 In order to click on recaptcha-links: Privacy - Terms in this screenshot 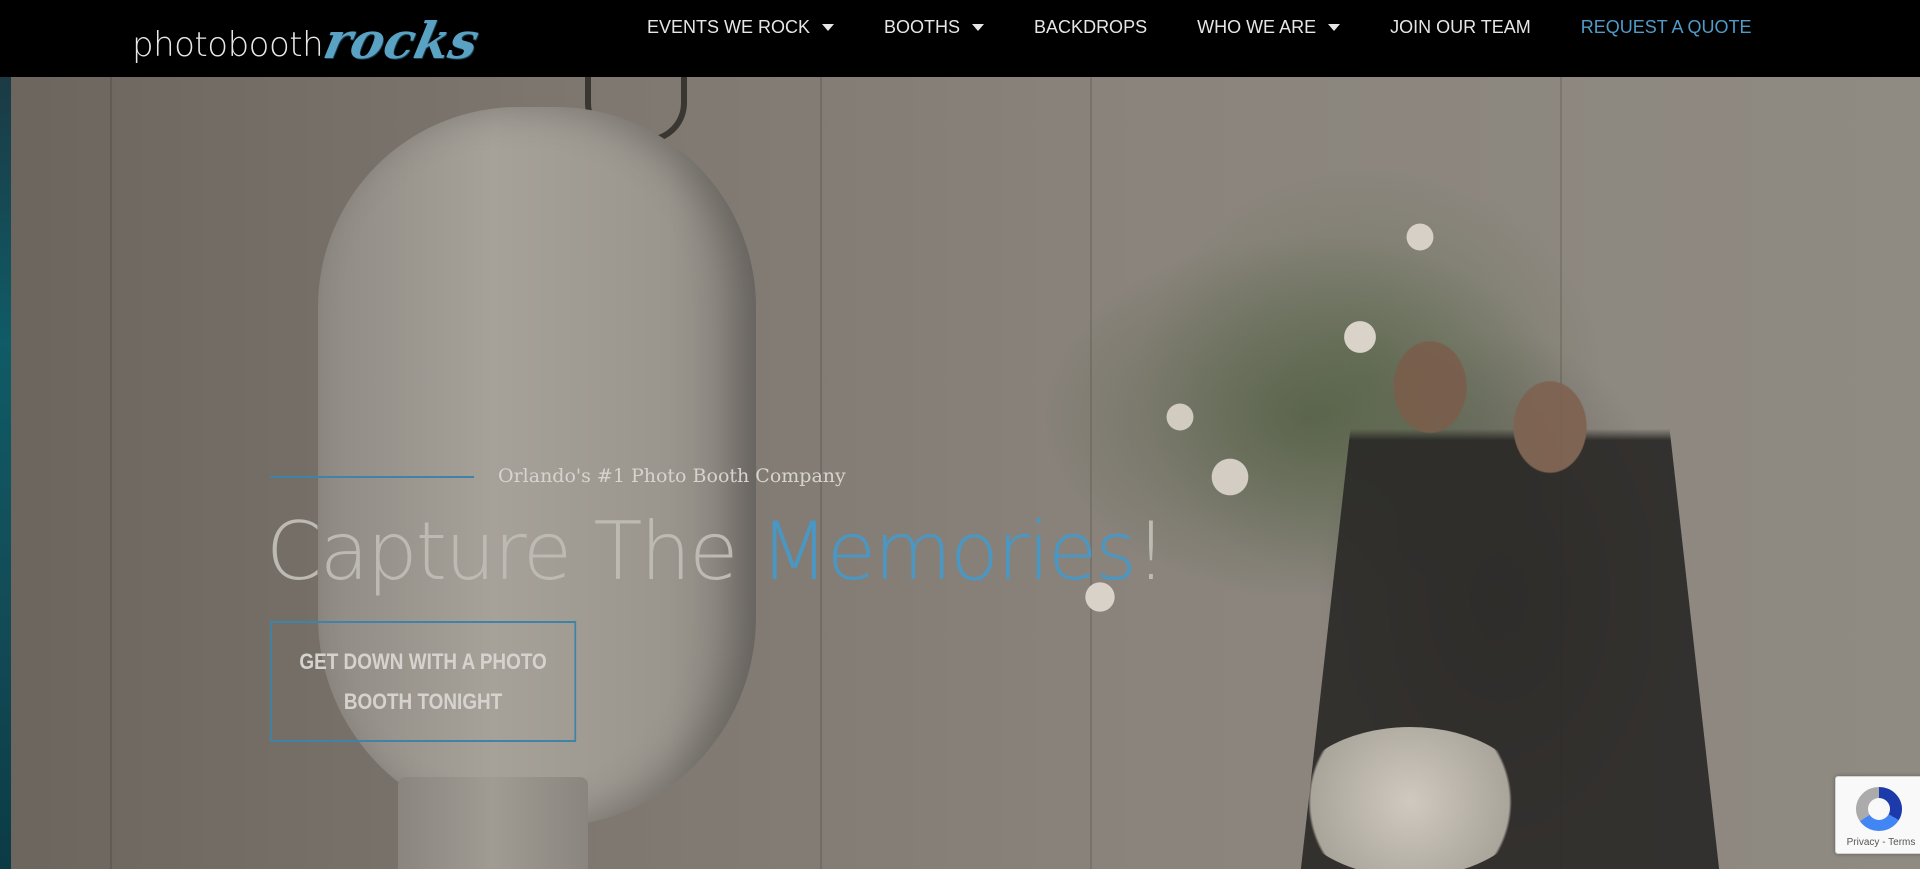, I will do `click(1880, 842)`.